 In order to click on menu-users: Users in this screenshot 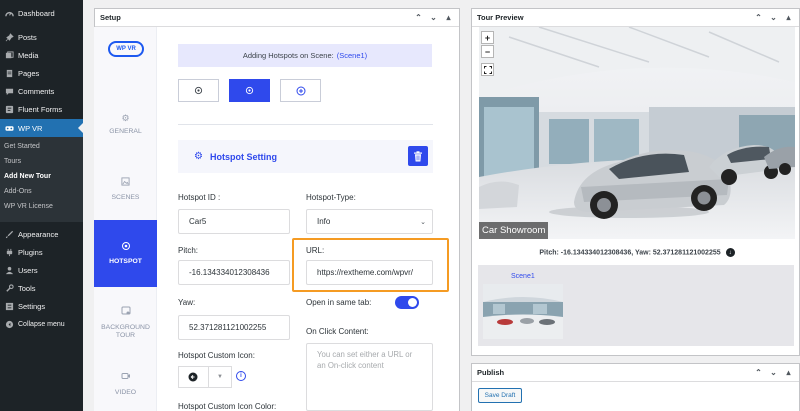, I will do `click(41, 270)`.